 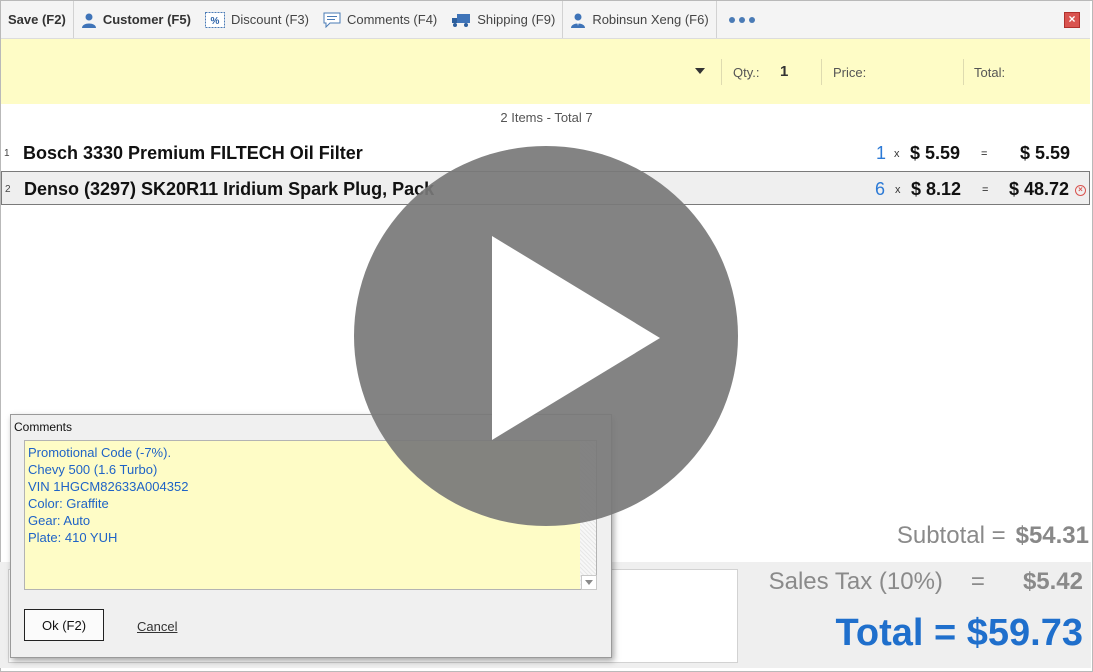 I want to click on item-entry-bar: Qty.: 1 Price: Total:, so click(x=545, y=71).